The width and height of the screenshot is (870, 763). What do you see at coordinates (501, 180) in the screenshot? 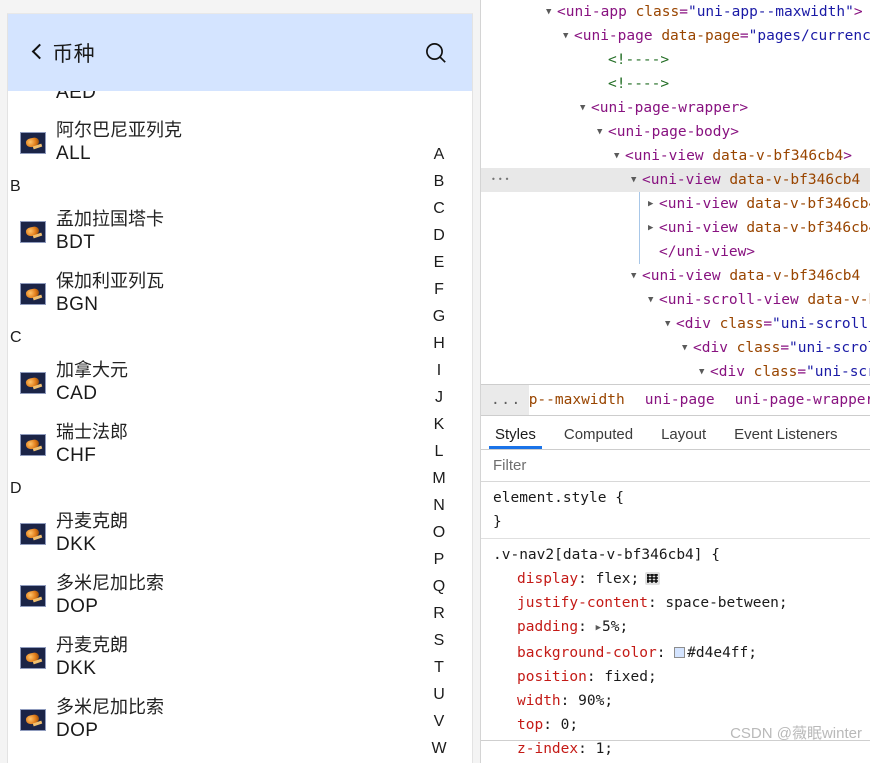
I see `dom-row-more-icon: •••` at bounding box center [501, 180].